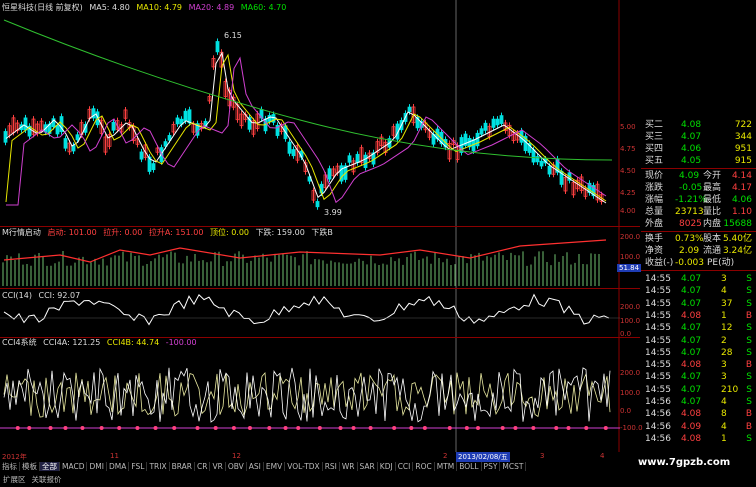 The height and width of the screenshot is (487, 756). Describe the element at coordinates (14, 479) in the screenshot. I see `bottom-tab: 扩展区` at that location.